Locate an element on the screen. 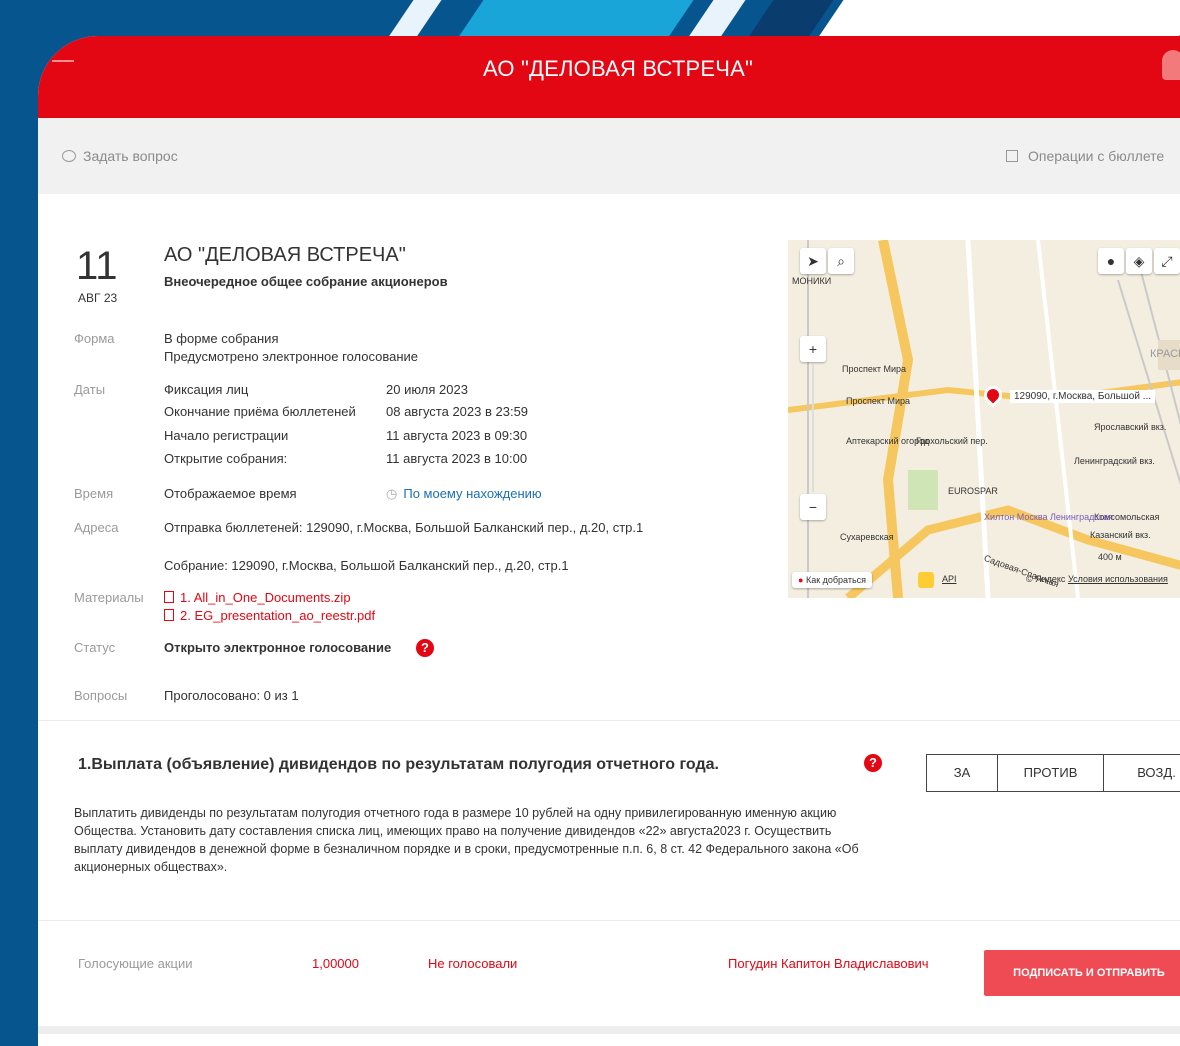  locate-icon: ➤ is located at coordinates (813, 261).